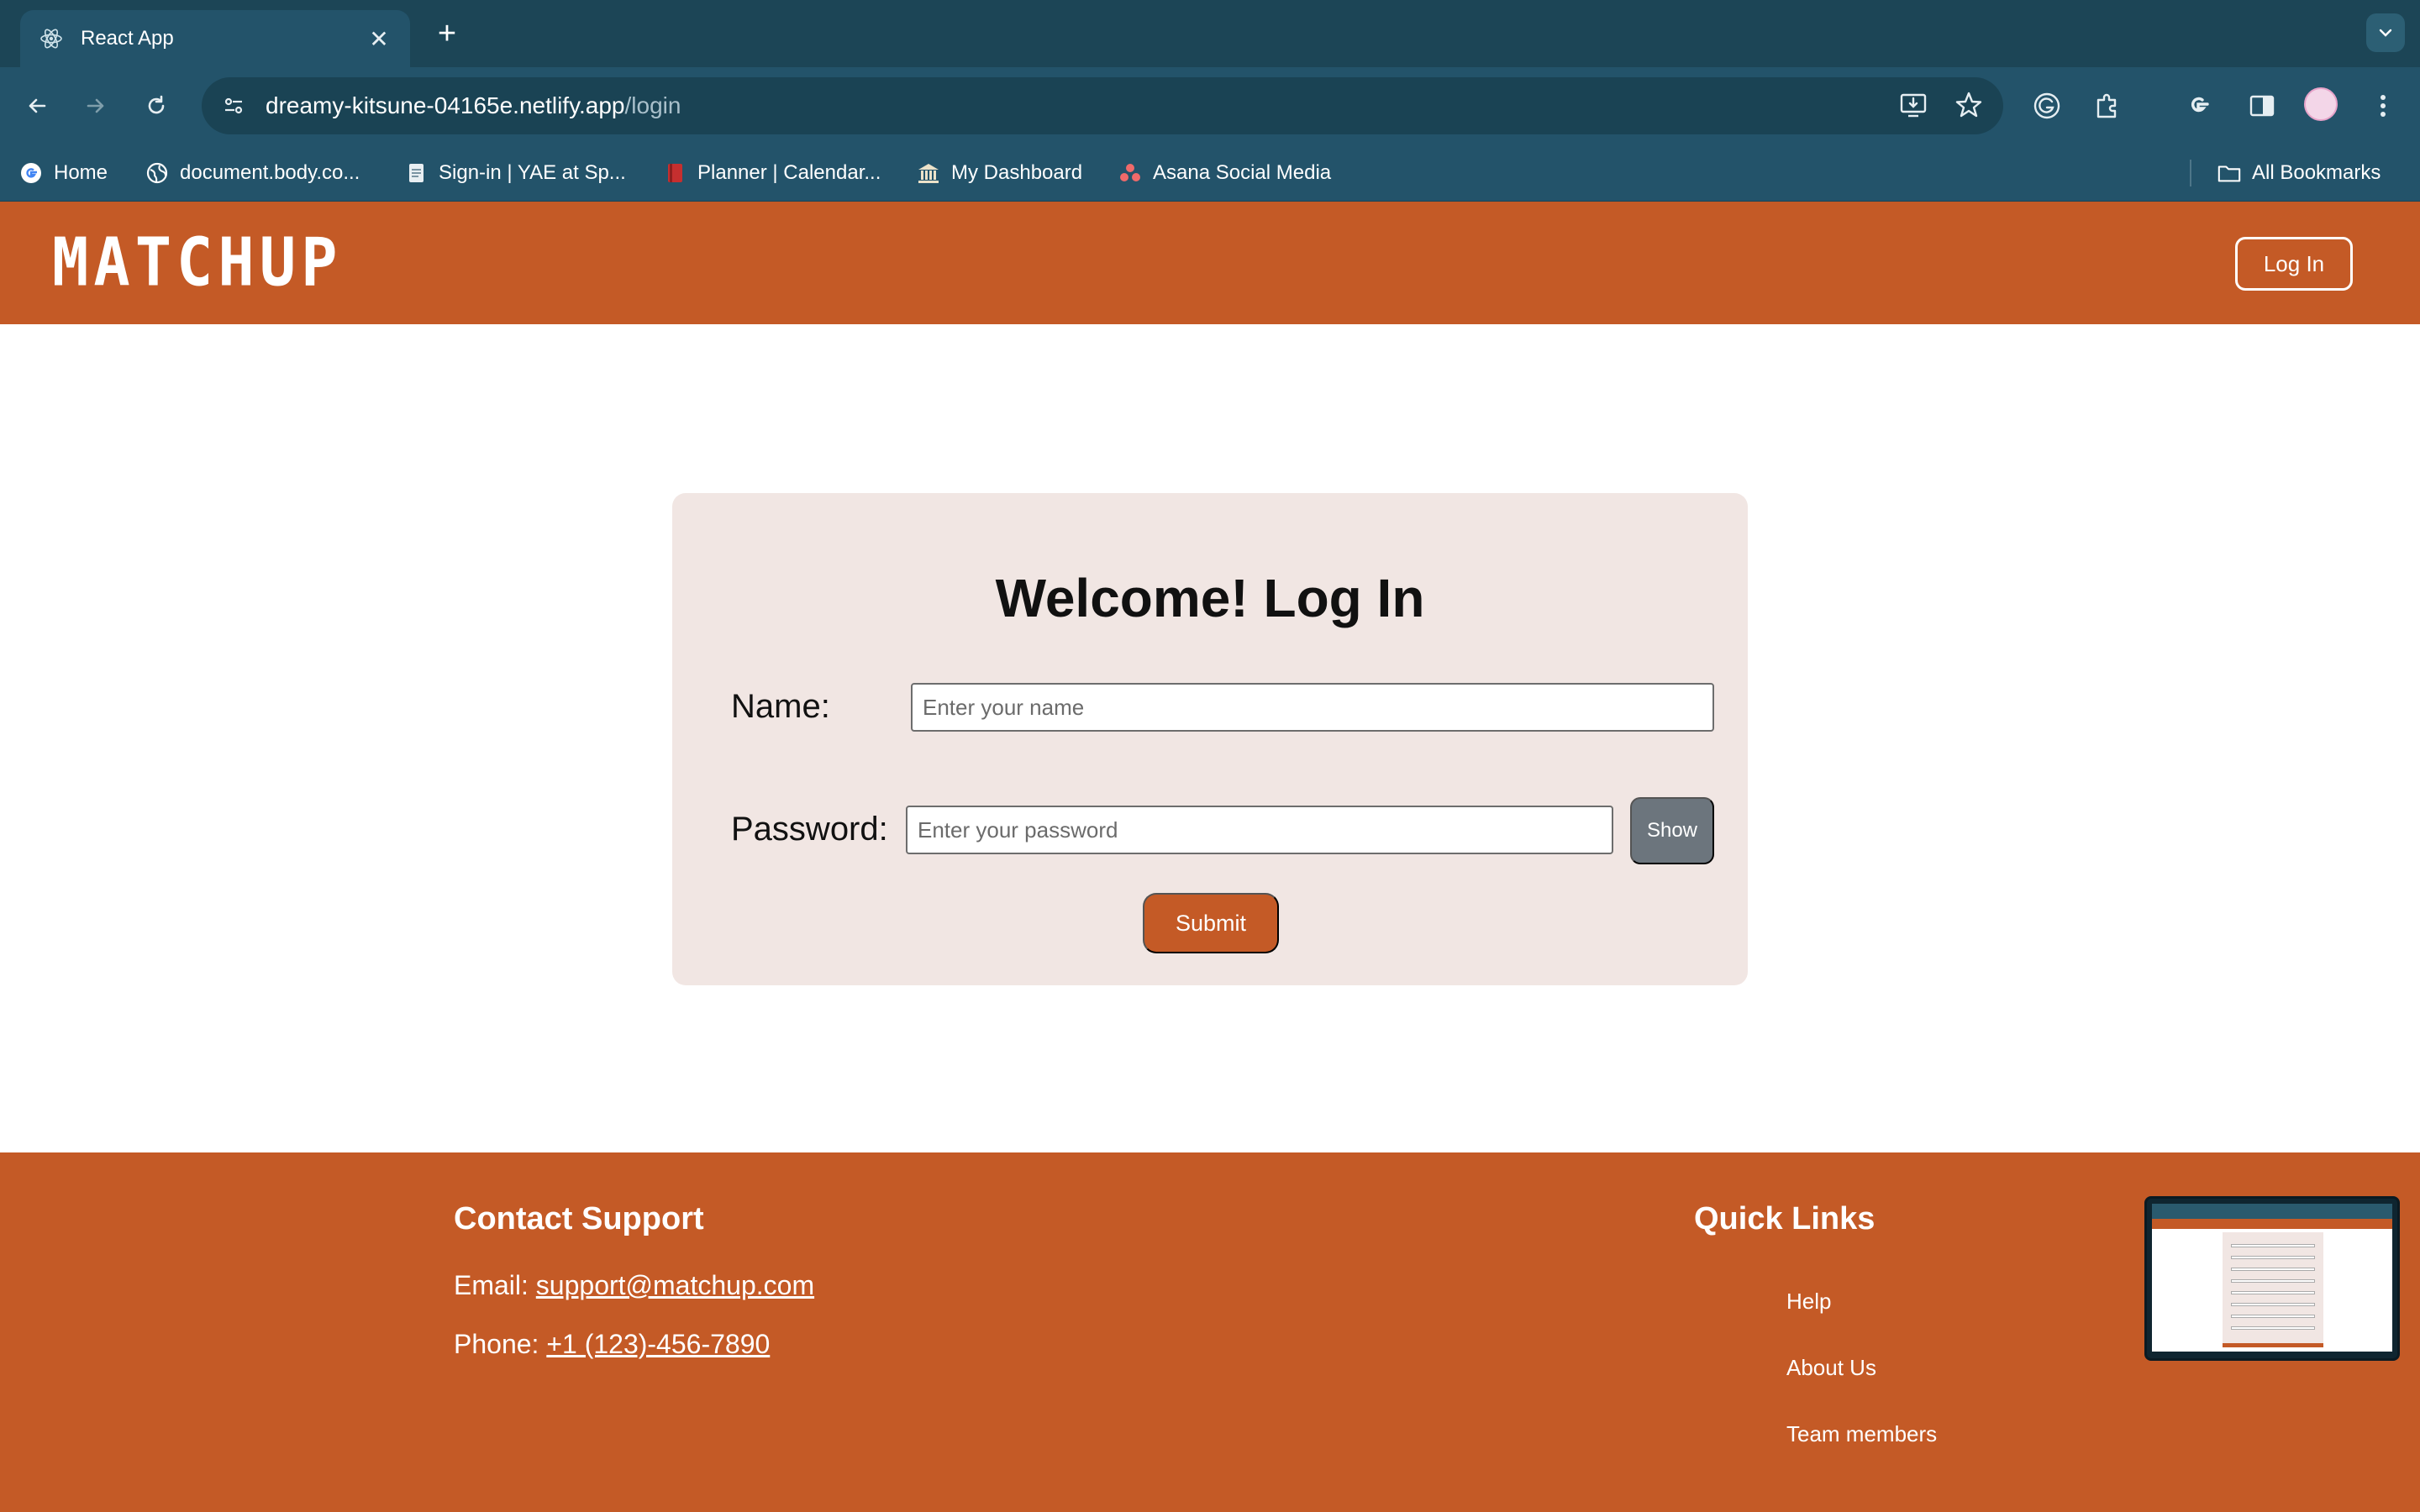 This screenshot has width=2420, height=1512. What do you see at coordinates (156, 106) in the screenshot?
I see `reload-icon` at bounding box center [156, 106].